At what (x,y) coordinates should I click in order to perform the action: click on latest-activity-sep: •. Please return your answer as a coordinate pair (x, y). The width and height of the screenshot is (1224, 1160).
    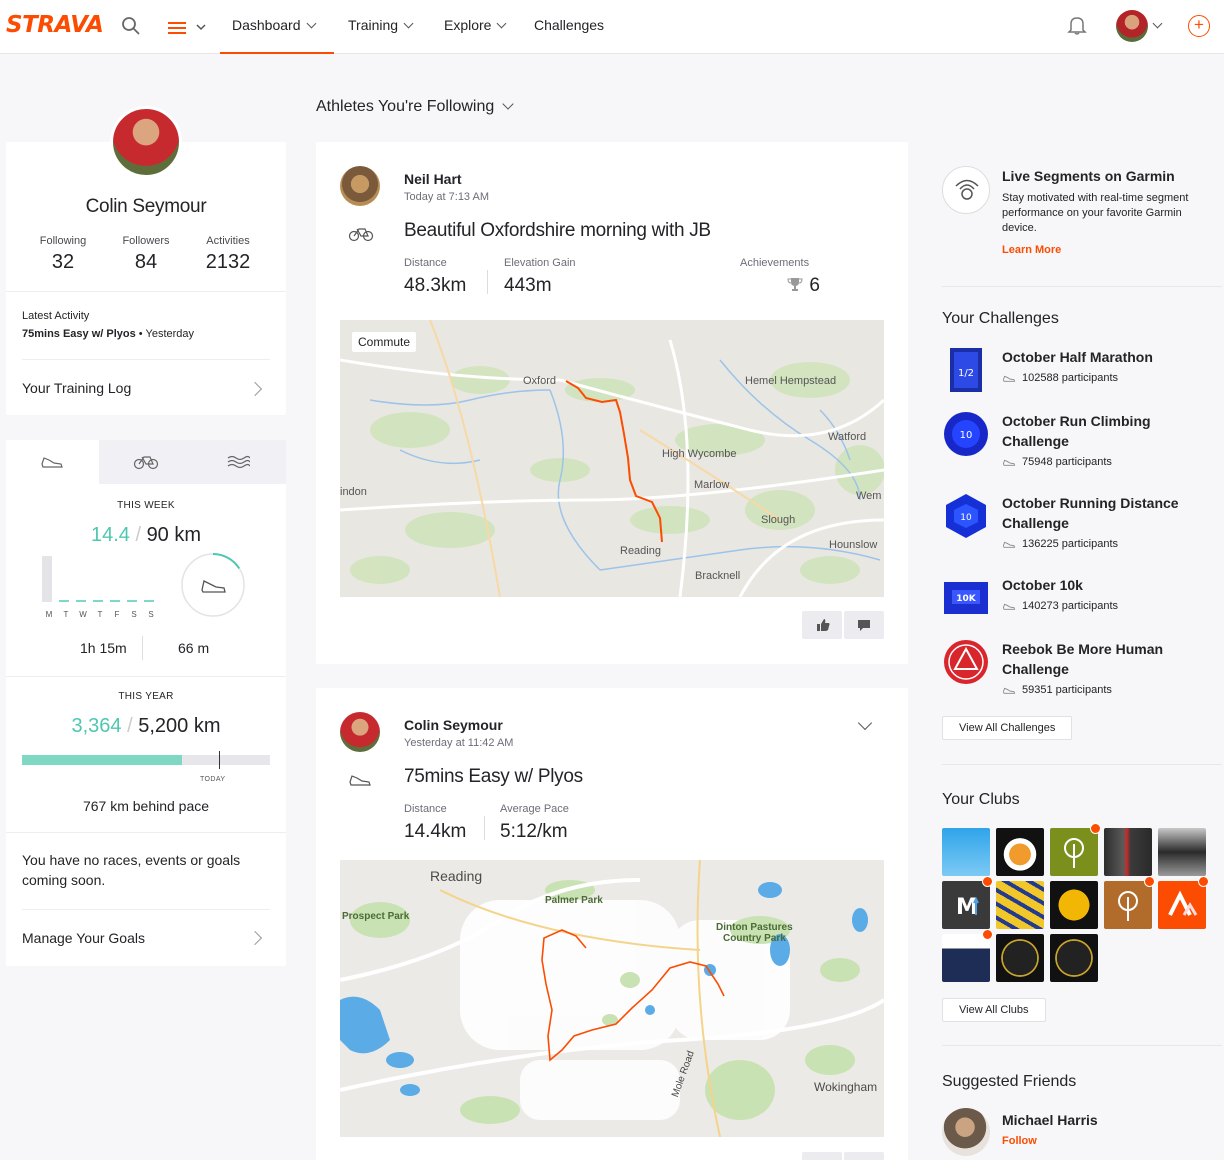
    Looking at the image, I should click on (140, 334).